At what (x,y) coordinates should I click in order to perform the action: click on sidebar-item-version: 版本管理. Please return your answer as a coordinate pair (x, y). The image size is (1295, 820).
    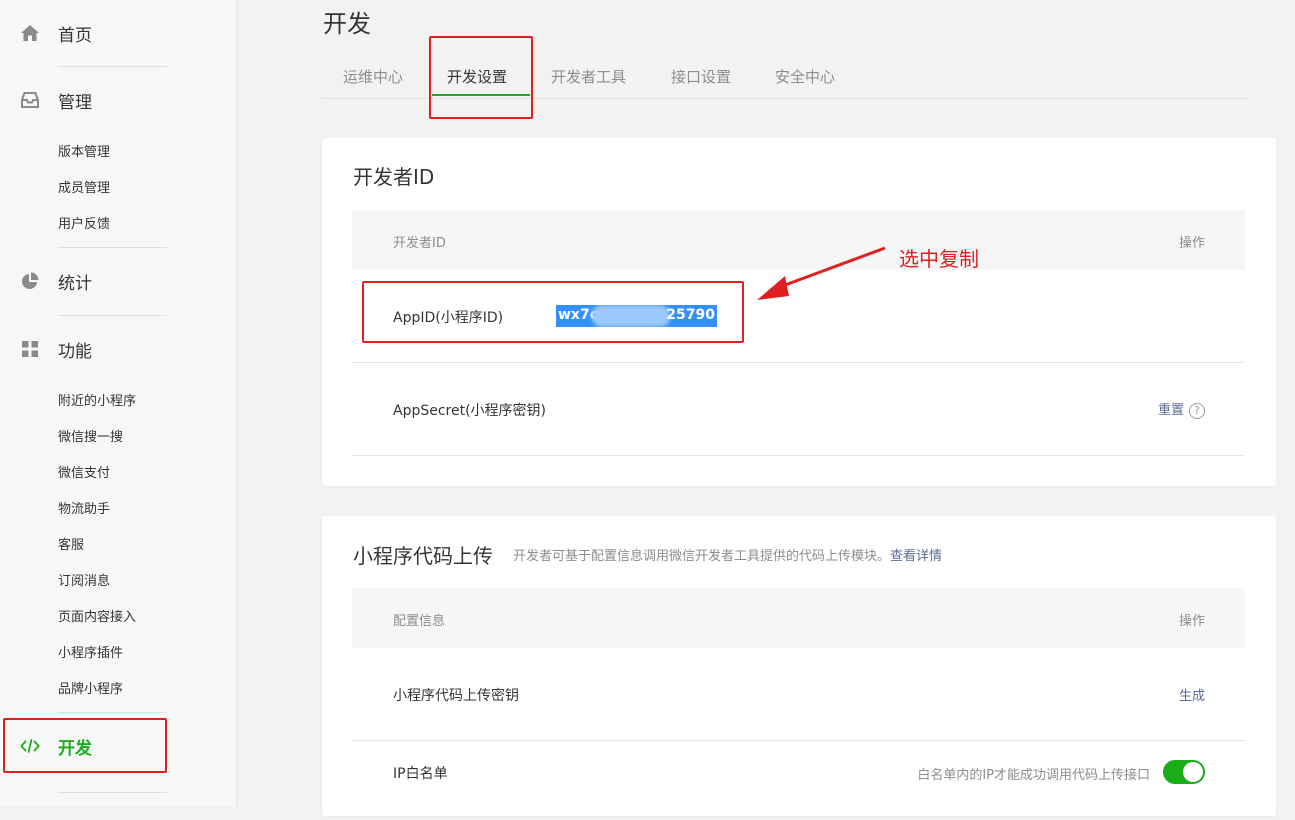
    Looking at the image, I should click on (84, 150).